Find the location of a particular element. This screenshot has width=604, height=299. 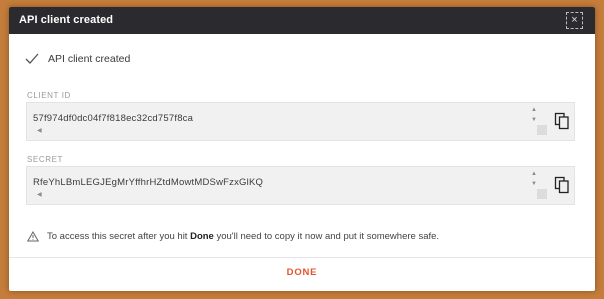

warning-emphasis: Done is located at coordinates (202, 236).